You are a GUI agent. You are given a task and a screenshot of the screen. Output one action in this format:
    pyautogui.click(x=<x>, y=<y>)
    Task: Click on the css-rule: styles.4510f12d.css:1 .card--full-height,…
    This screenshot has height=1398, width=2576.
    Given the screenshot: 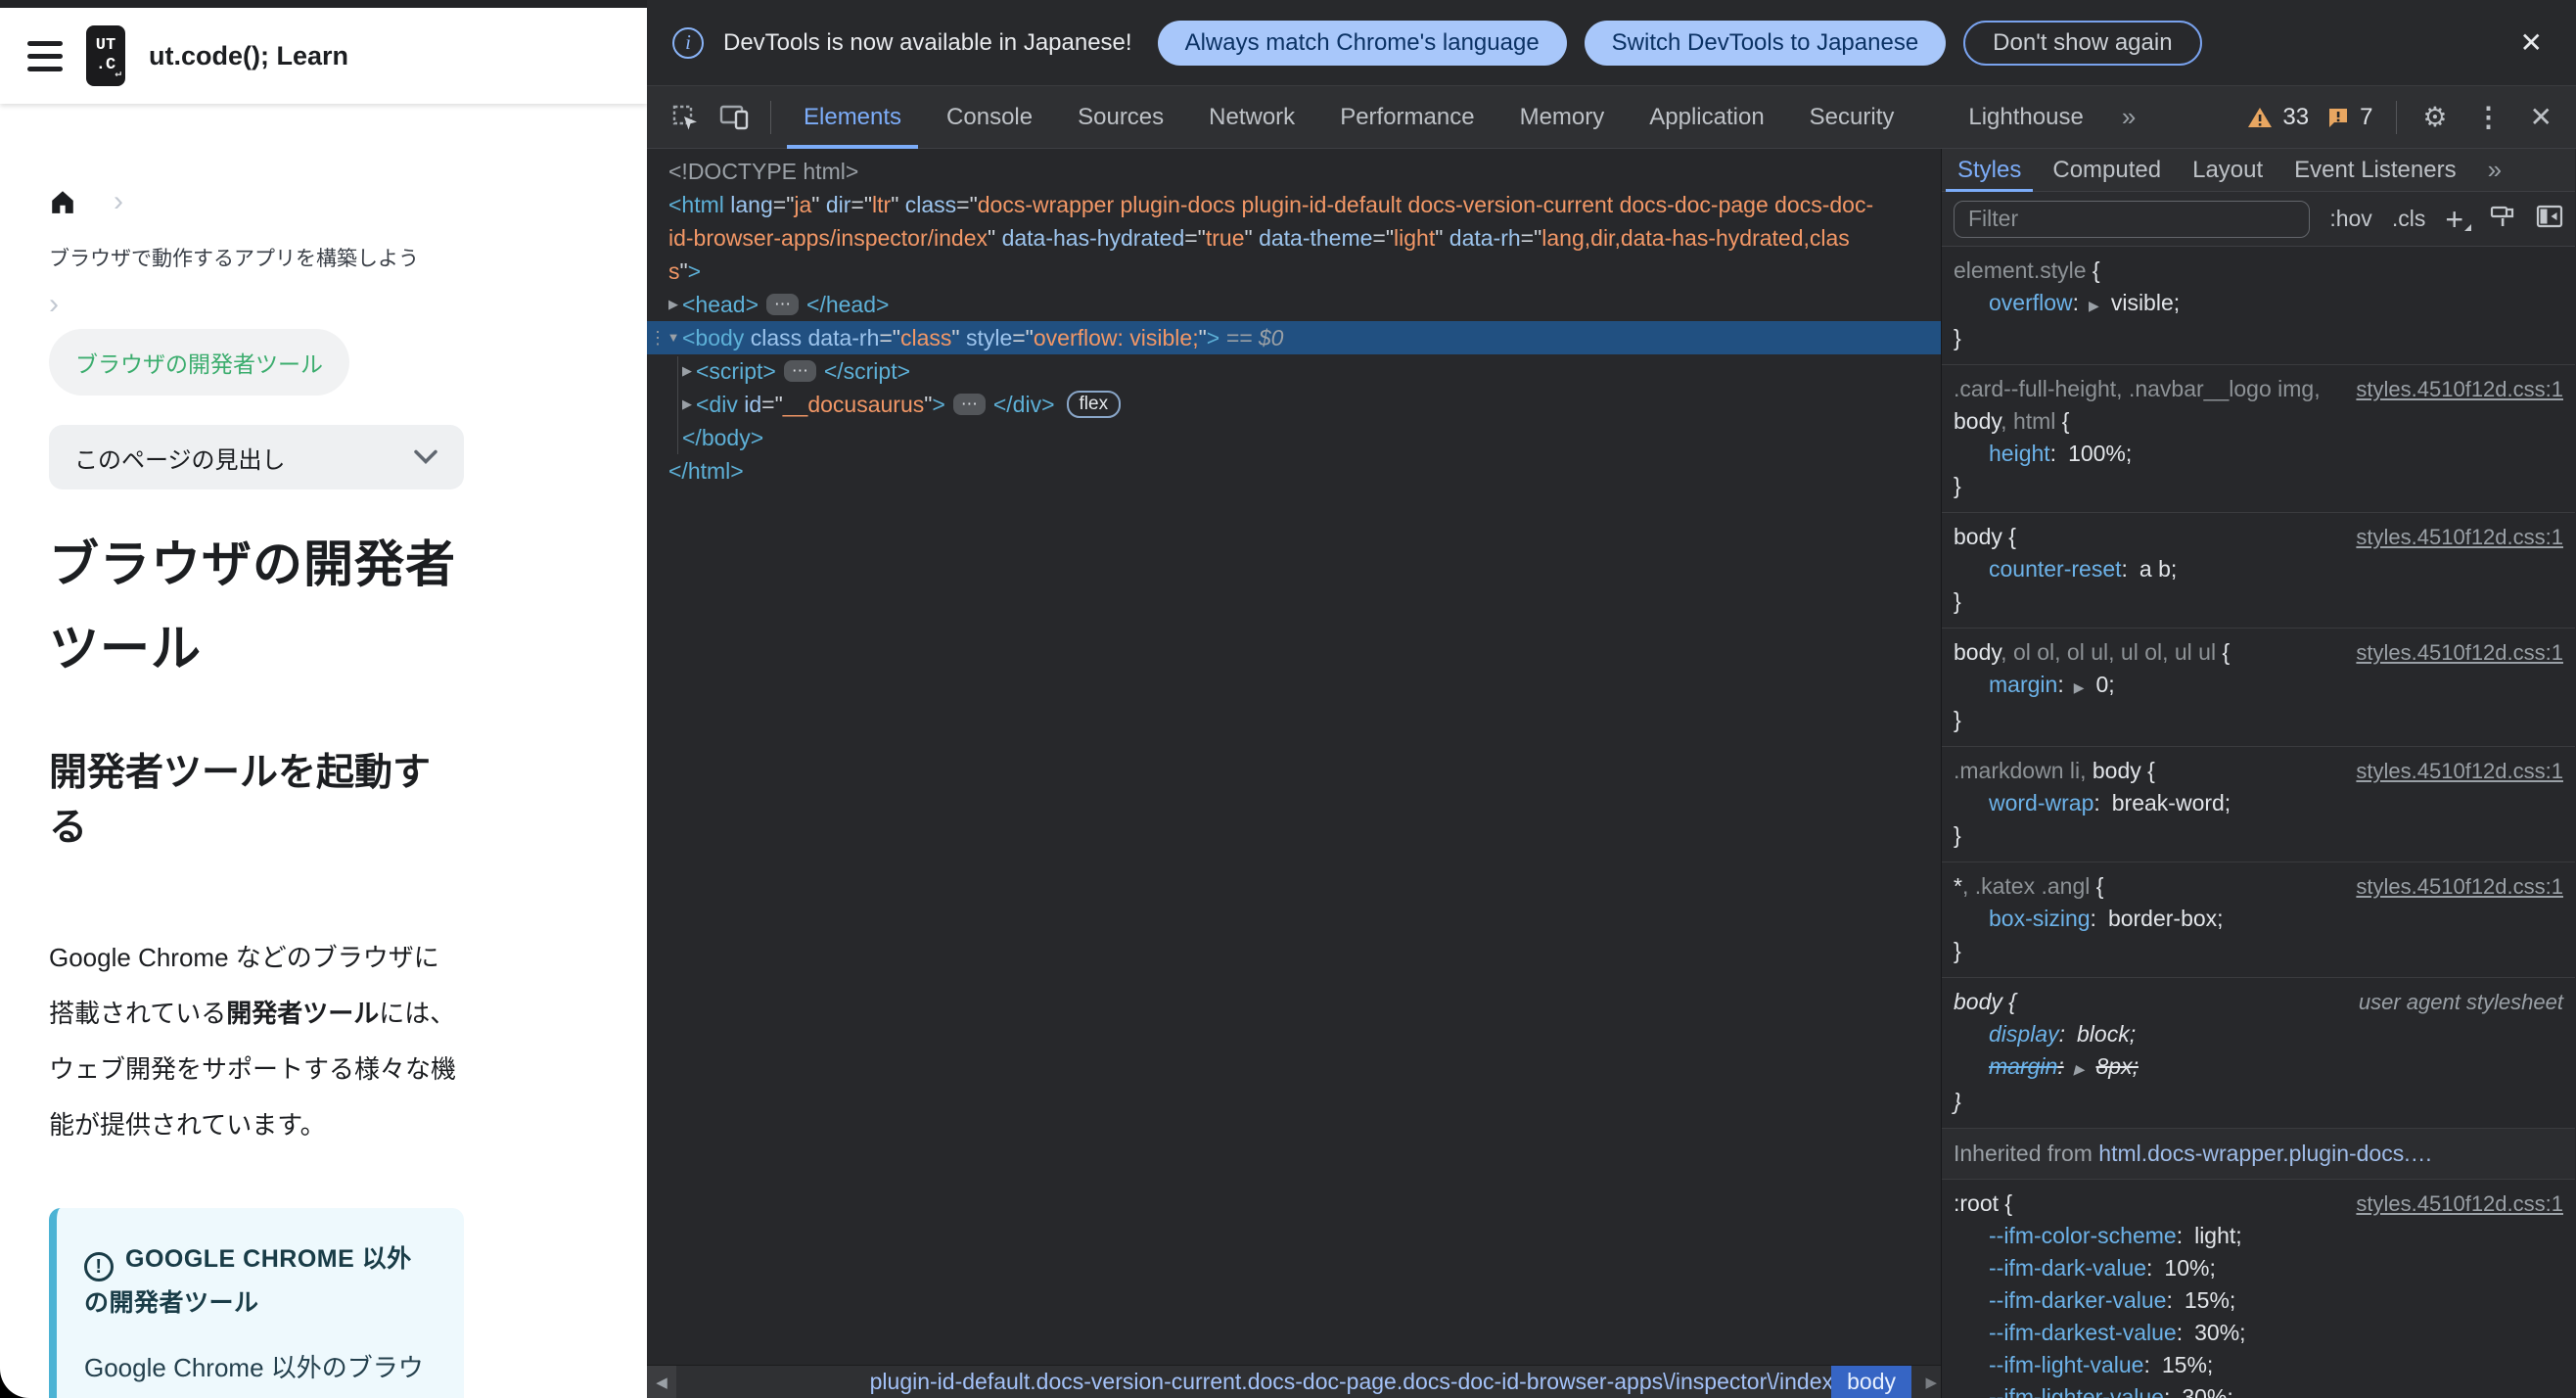 What is the action you would take?
    pyautogui.click(x=2259, y=439)
    